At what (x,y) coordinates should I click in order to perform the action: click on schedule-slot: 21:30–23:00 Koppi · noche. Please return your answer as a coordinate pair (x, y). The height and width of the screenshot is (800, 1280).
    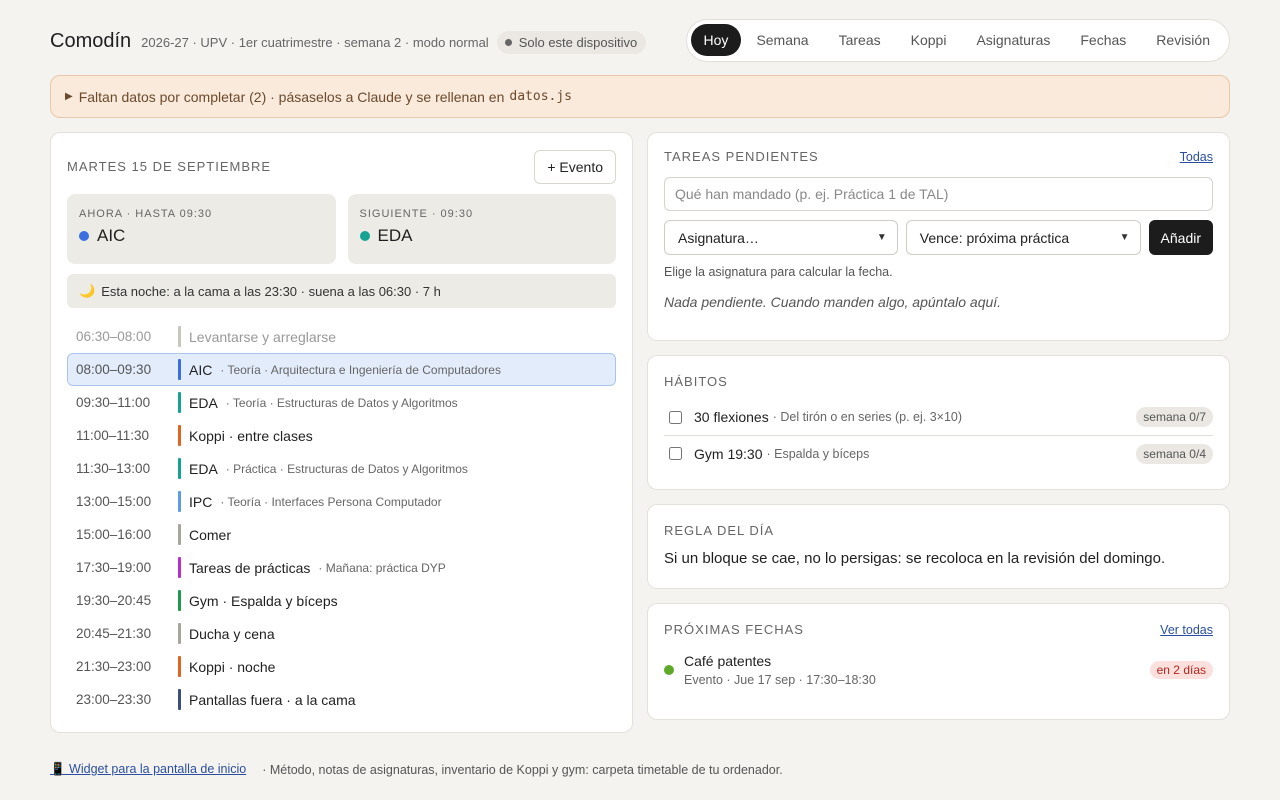
    Looking at the image, I should click on (341, 666).